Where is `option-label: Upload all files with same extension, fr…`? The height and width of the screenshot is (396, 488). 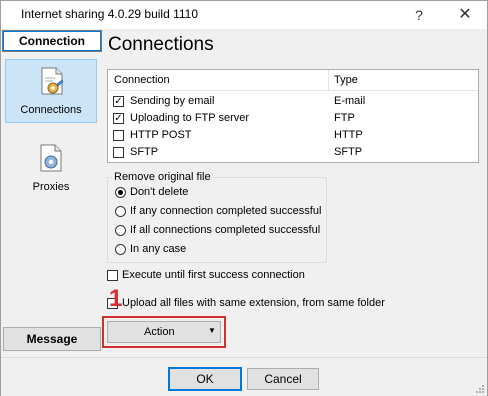 option-label: Upload all files with same extension, fr… is located at coordinates (253, 303).